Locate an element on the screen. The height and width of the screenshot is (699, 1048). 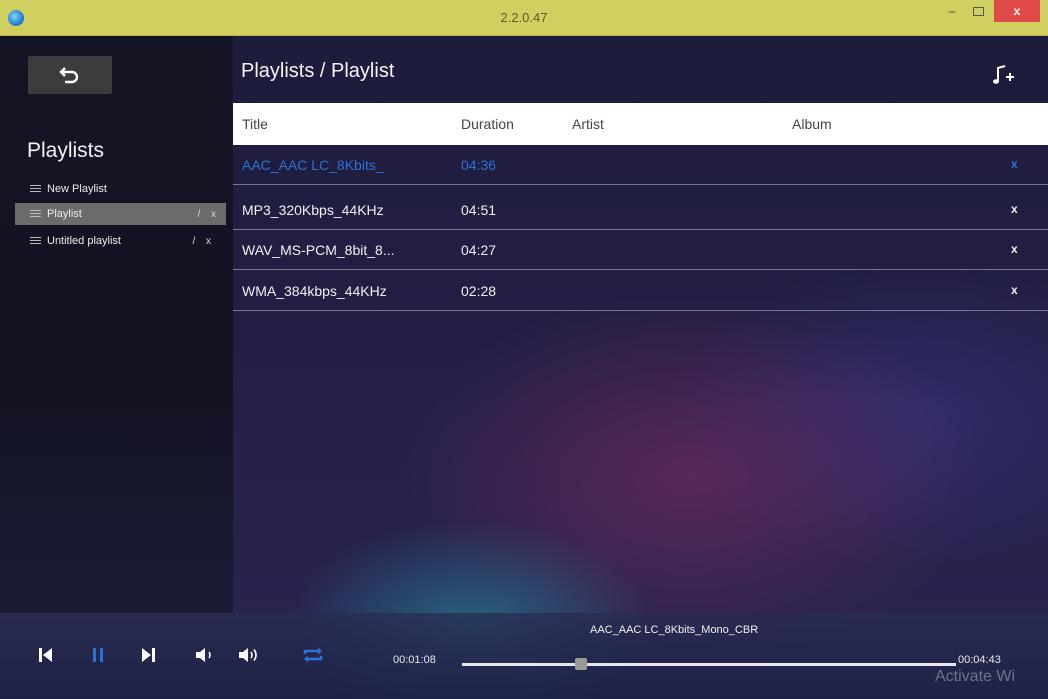
column-album: Album is located at coordinates (812, 124).